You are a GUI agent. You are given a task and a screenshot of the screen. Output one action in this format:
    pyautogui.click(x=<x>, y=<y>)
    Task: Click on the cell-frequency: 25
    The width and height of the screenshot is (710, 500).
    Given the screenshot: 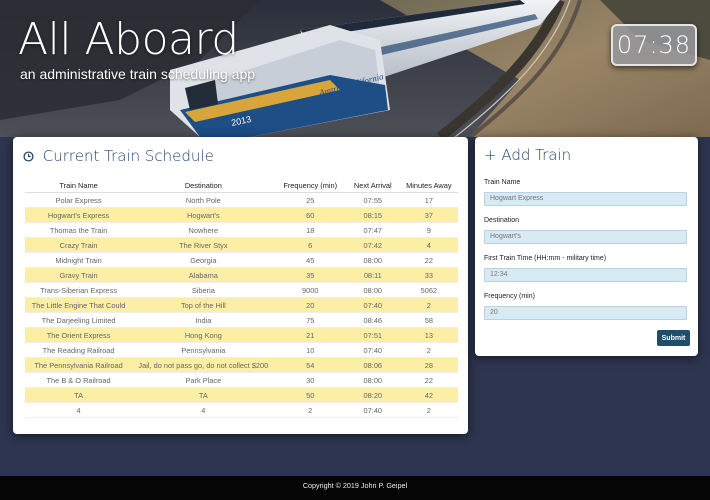 What is the action you would take?
    pyautogui.click(x=310, y=200)
    